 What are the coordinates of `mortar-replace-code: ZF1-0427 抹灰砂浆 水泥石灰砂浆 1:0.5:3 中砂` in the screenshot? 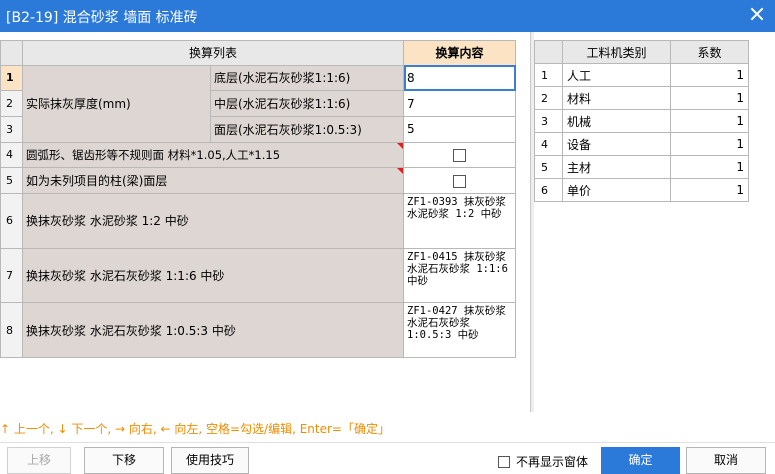 It's located at (460, 330).